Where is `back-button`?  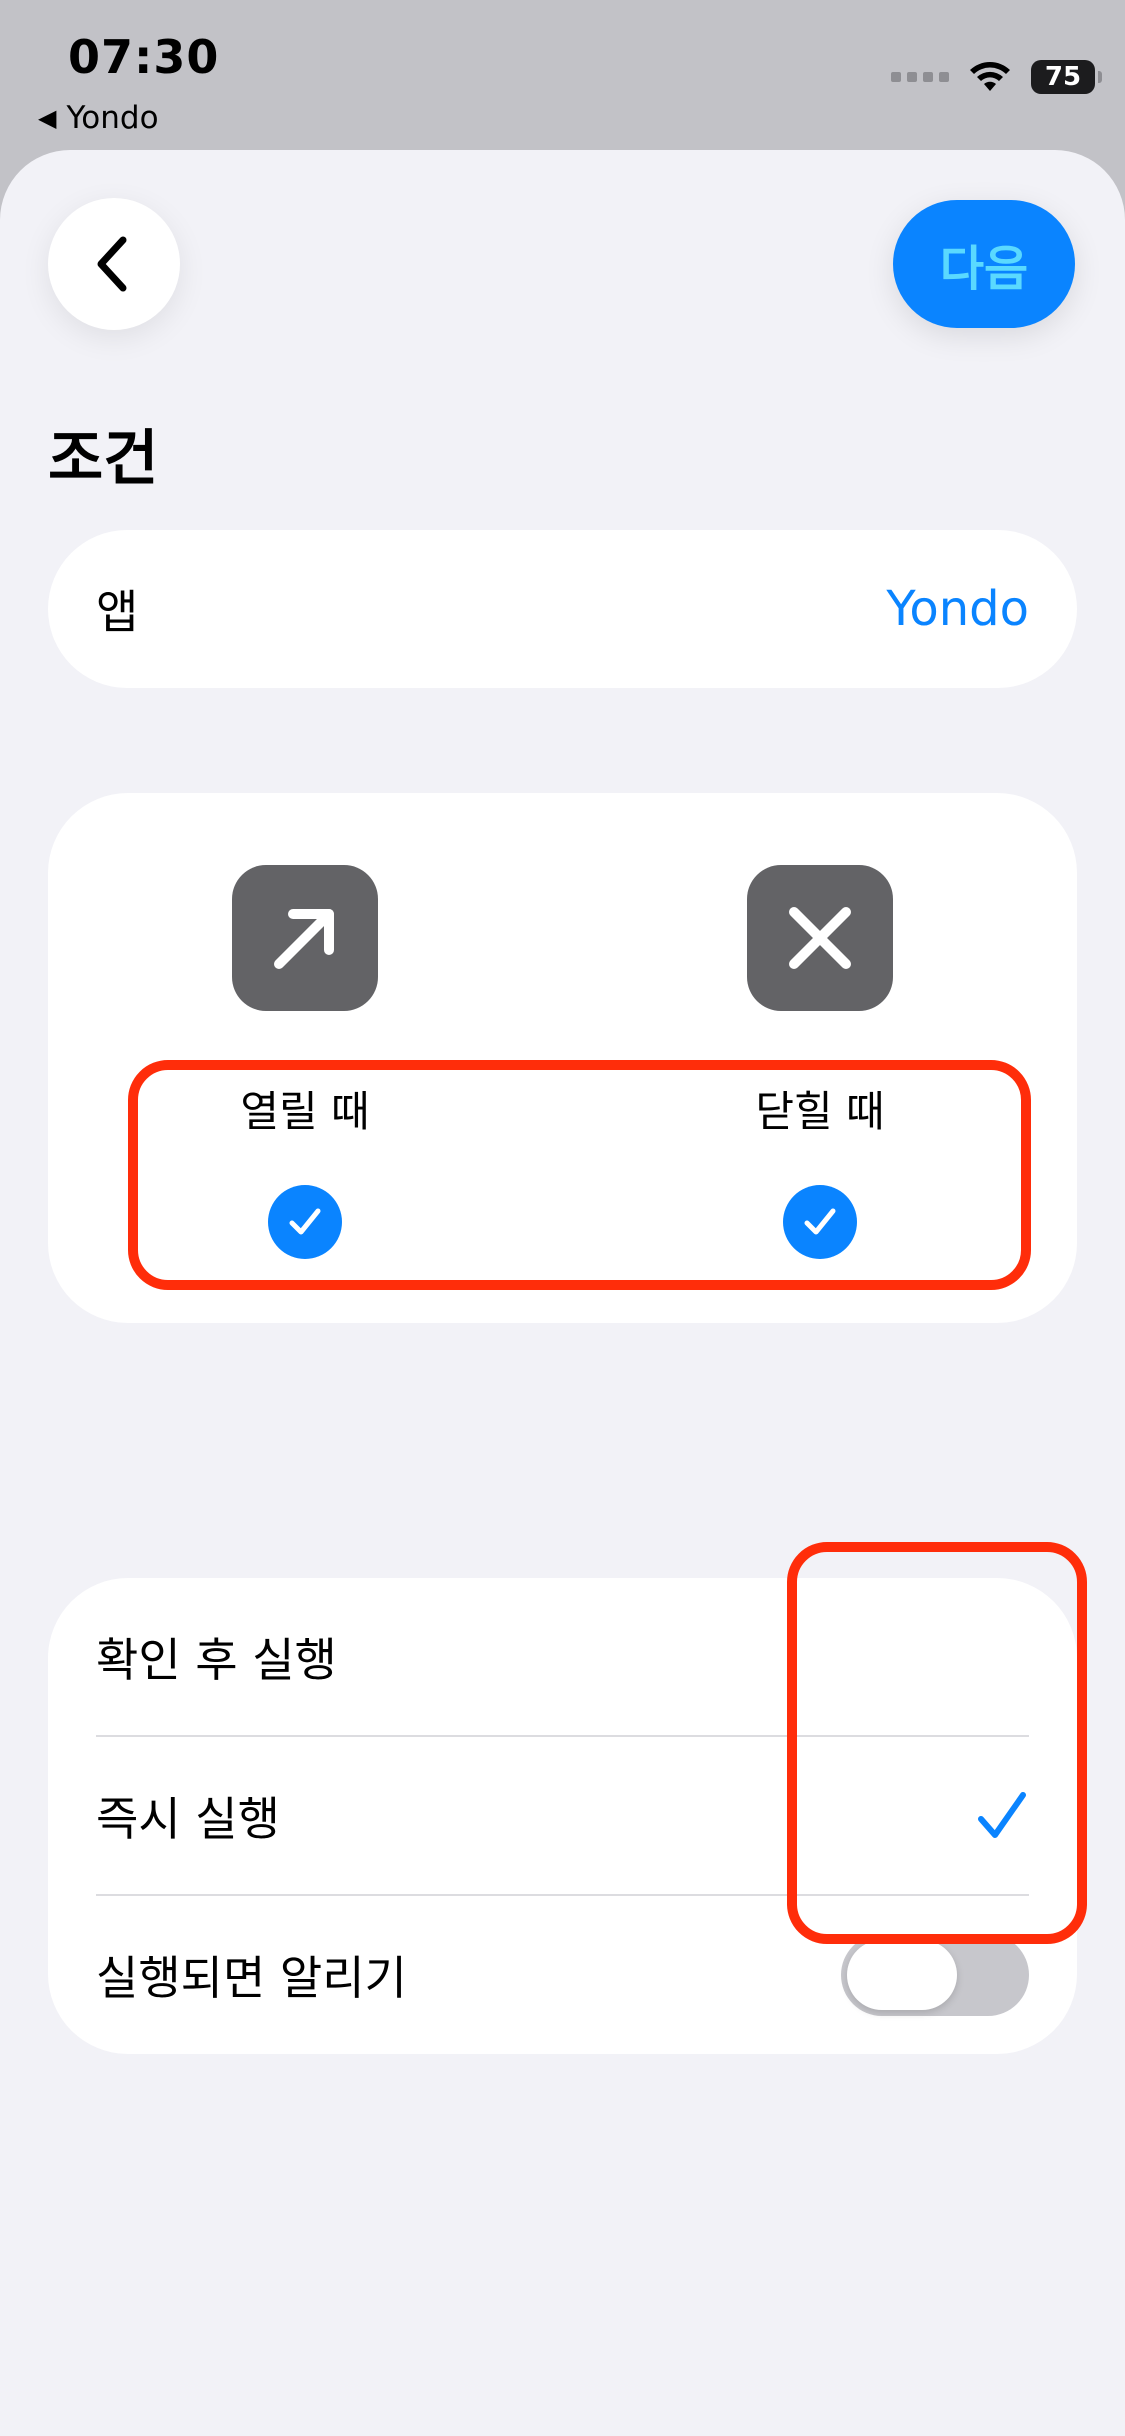 back-button is located at coordinates (114, 264).